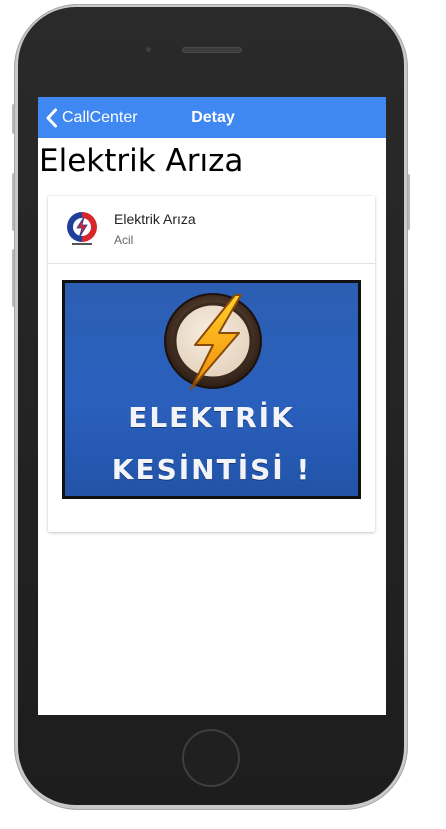 This screenshot has height=829, width=446. What do you see at coordinates (124, 240) in the screenshot?
I see `item-subtitle: Acil` at bounding box center [124, 240].